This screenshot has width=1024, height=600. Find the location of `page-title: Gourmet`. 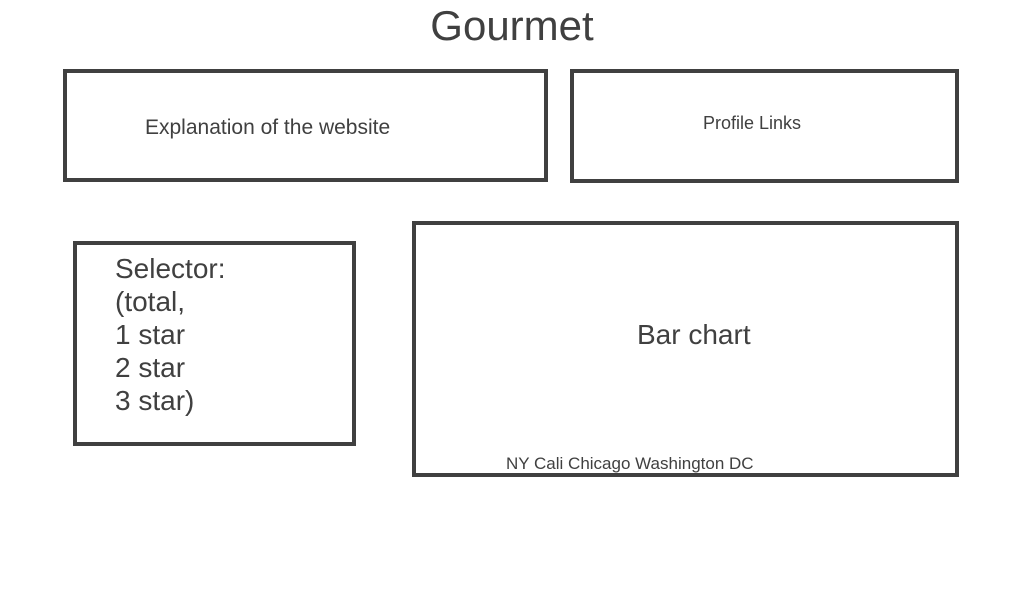

page-title: Gourmet is located at coordinates (512, 25).